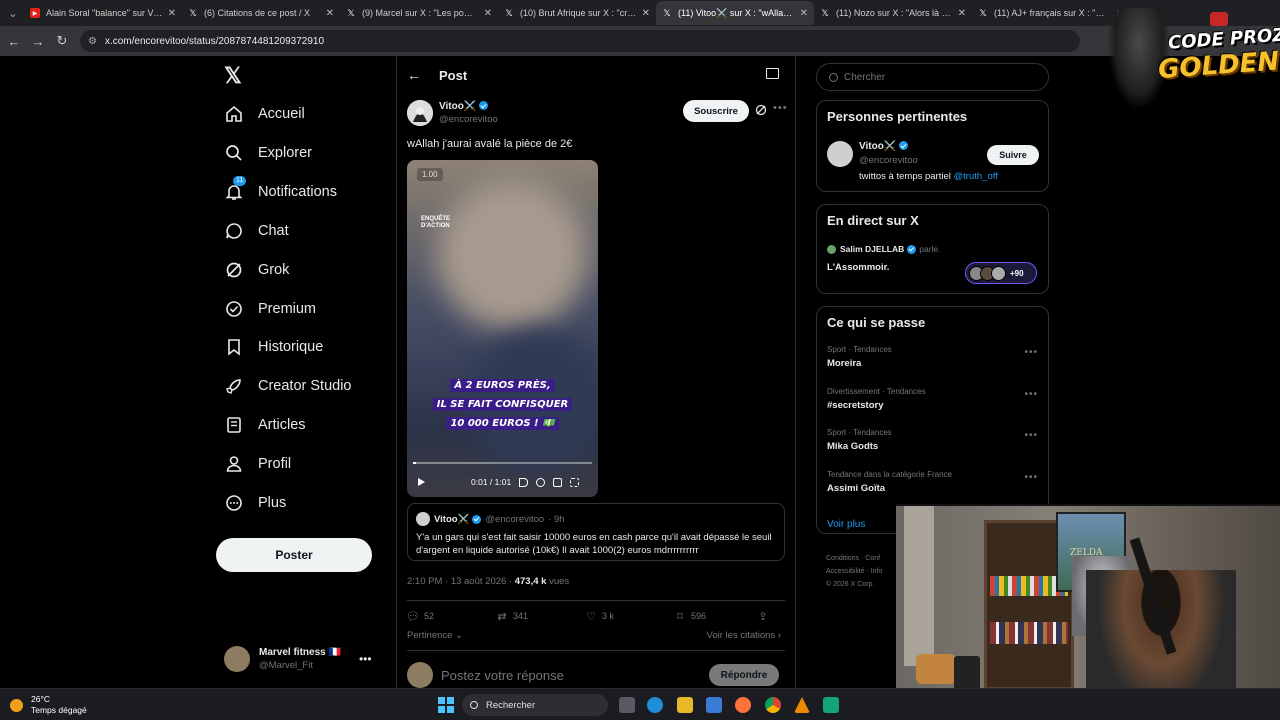  What do you see at coordinates (264, 114) in the screenshot?
I see `nav-item-accueil: Accueil` at bounding box center [264, 114].